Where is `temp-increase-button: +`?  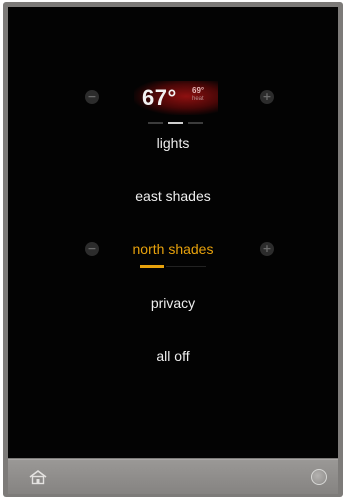 temp-increase-button: + is located at coordinates (267, 97).